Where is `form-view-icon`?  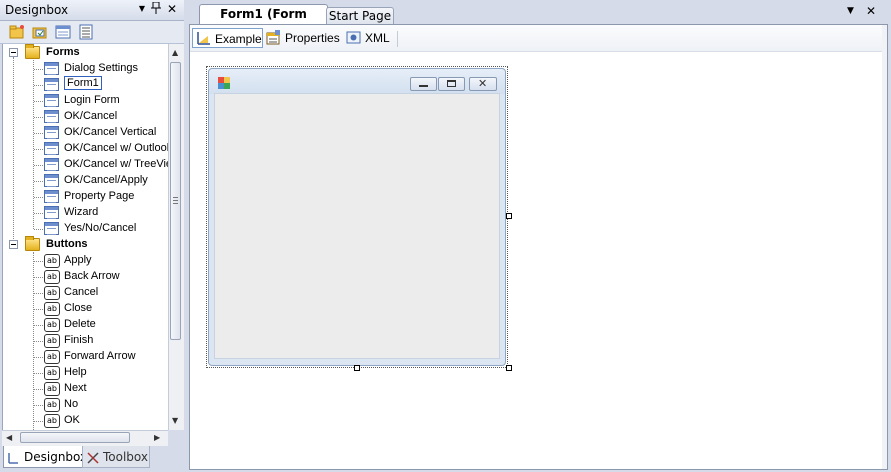 form-view-icon is located at coordinates (63, 32).